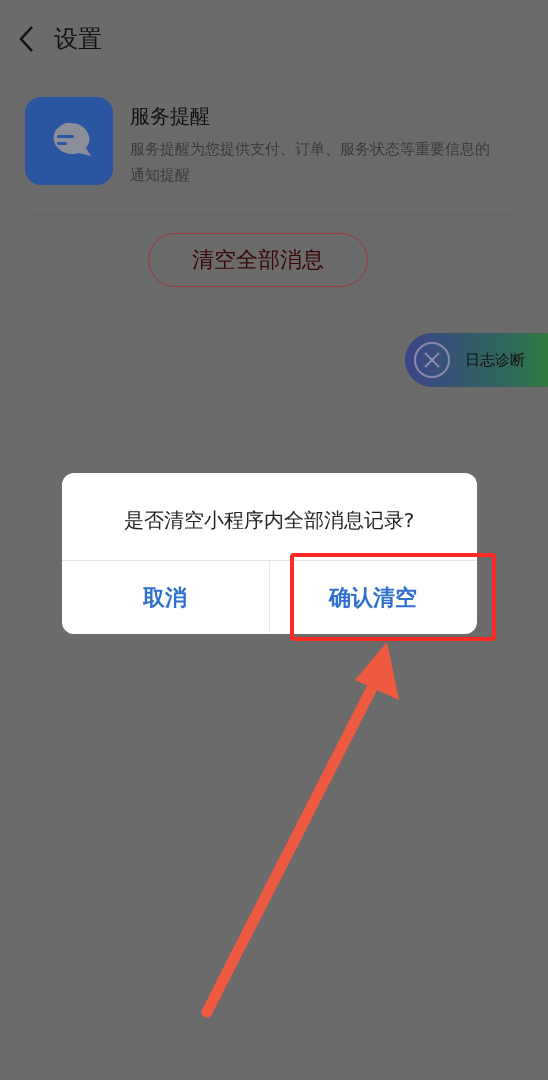  What do you see at coordinates (269, 520) in the screenshot?
I see `dialog-message: 是否清空小程序内全部消息记录?` at bounding box center [269, 520].